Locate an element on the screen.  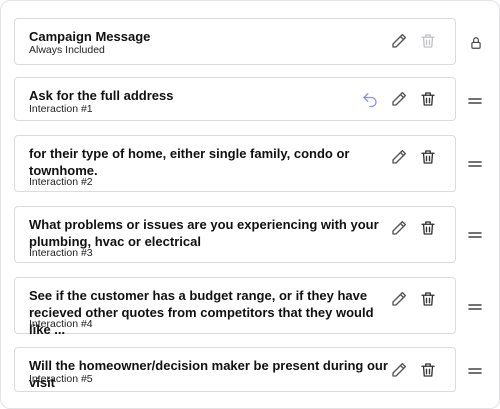
delete-button-disabled is located at coordinates (428, 41).